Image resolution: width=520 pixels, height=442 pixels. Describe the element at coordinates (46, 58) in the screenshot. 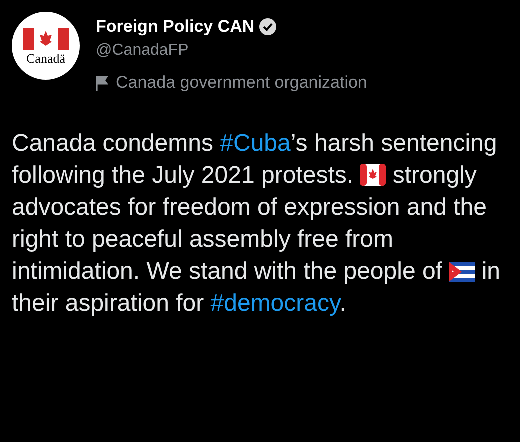

I see `wordmark: Canadä` at that location.